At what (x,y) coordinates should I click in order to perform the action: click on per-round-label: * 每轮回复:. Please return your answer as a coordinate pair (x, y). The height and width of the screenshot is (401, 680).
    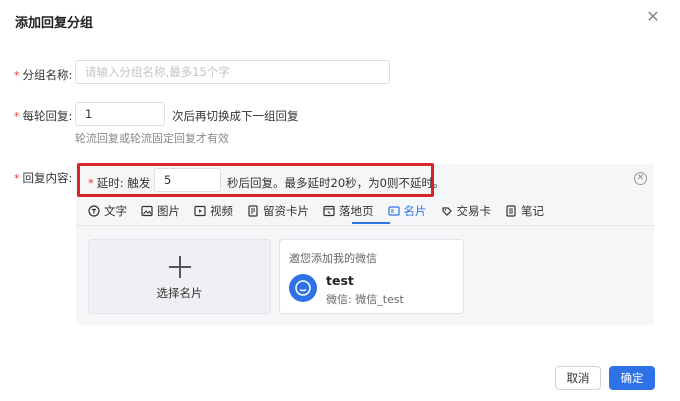
    Looking at the image, I should click on (43, 116).